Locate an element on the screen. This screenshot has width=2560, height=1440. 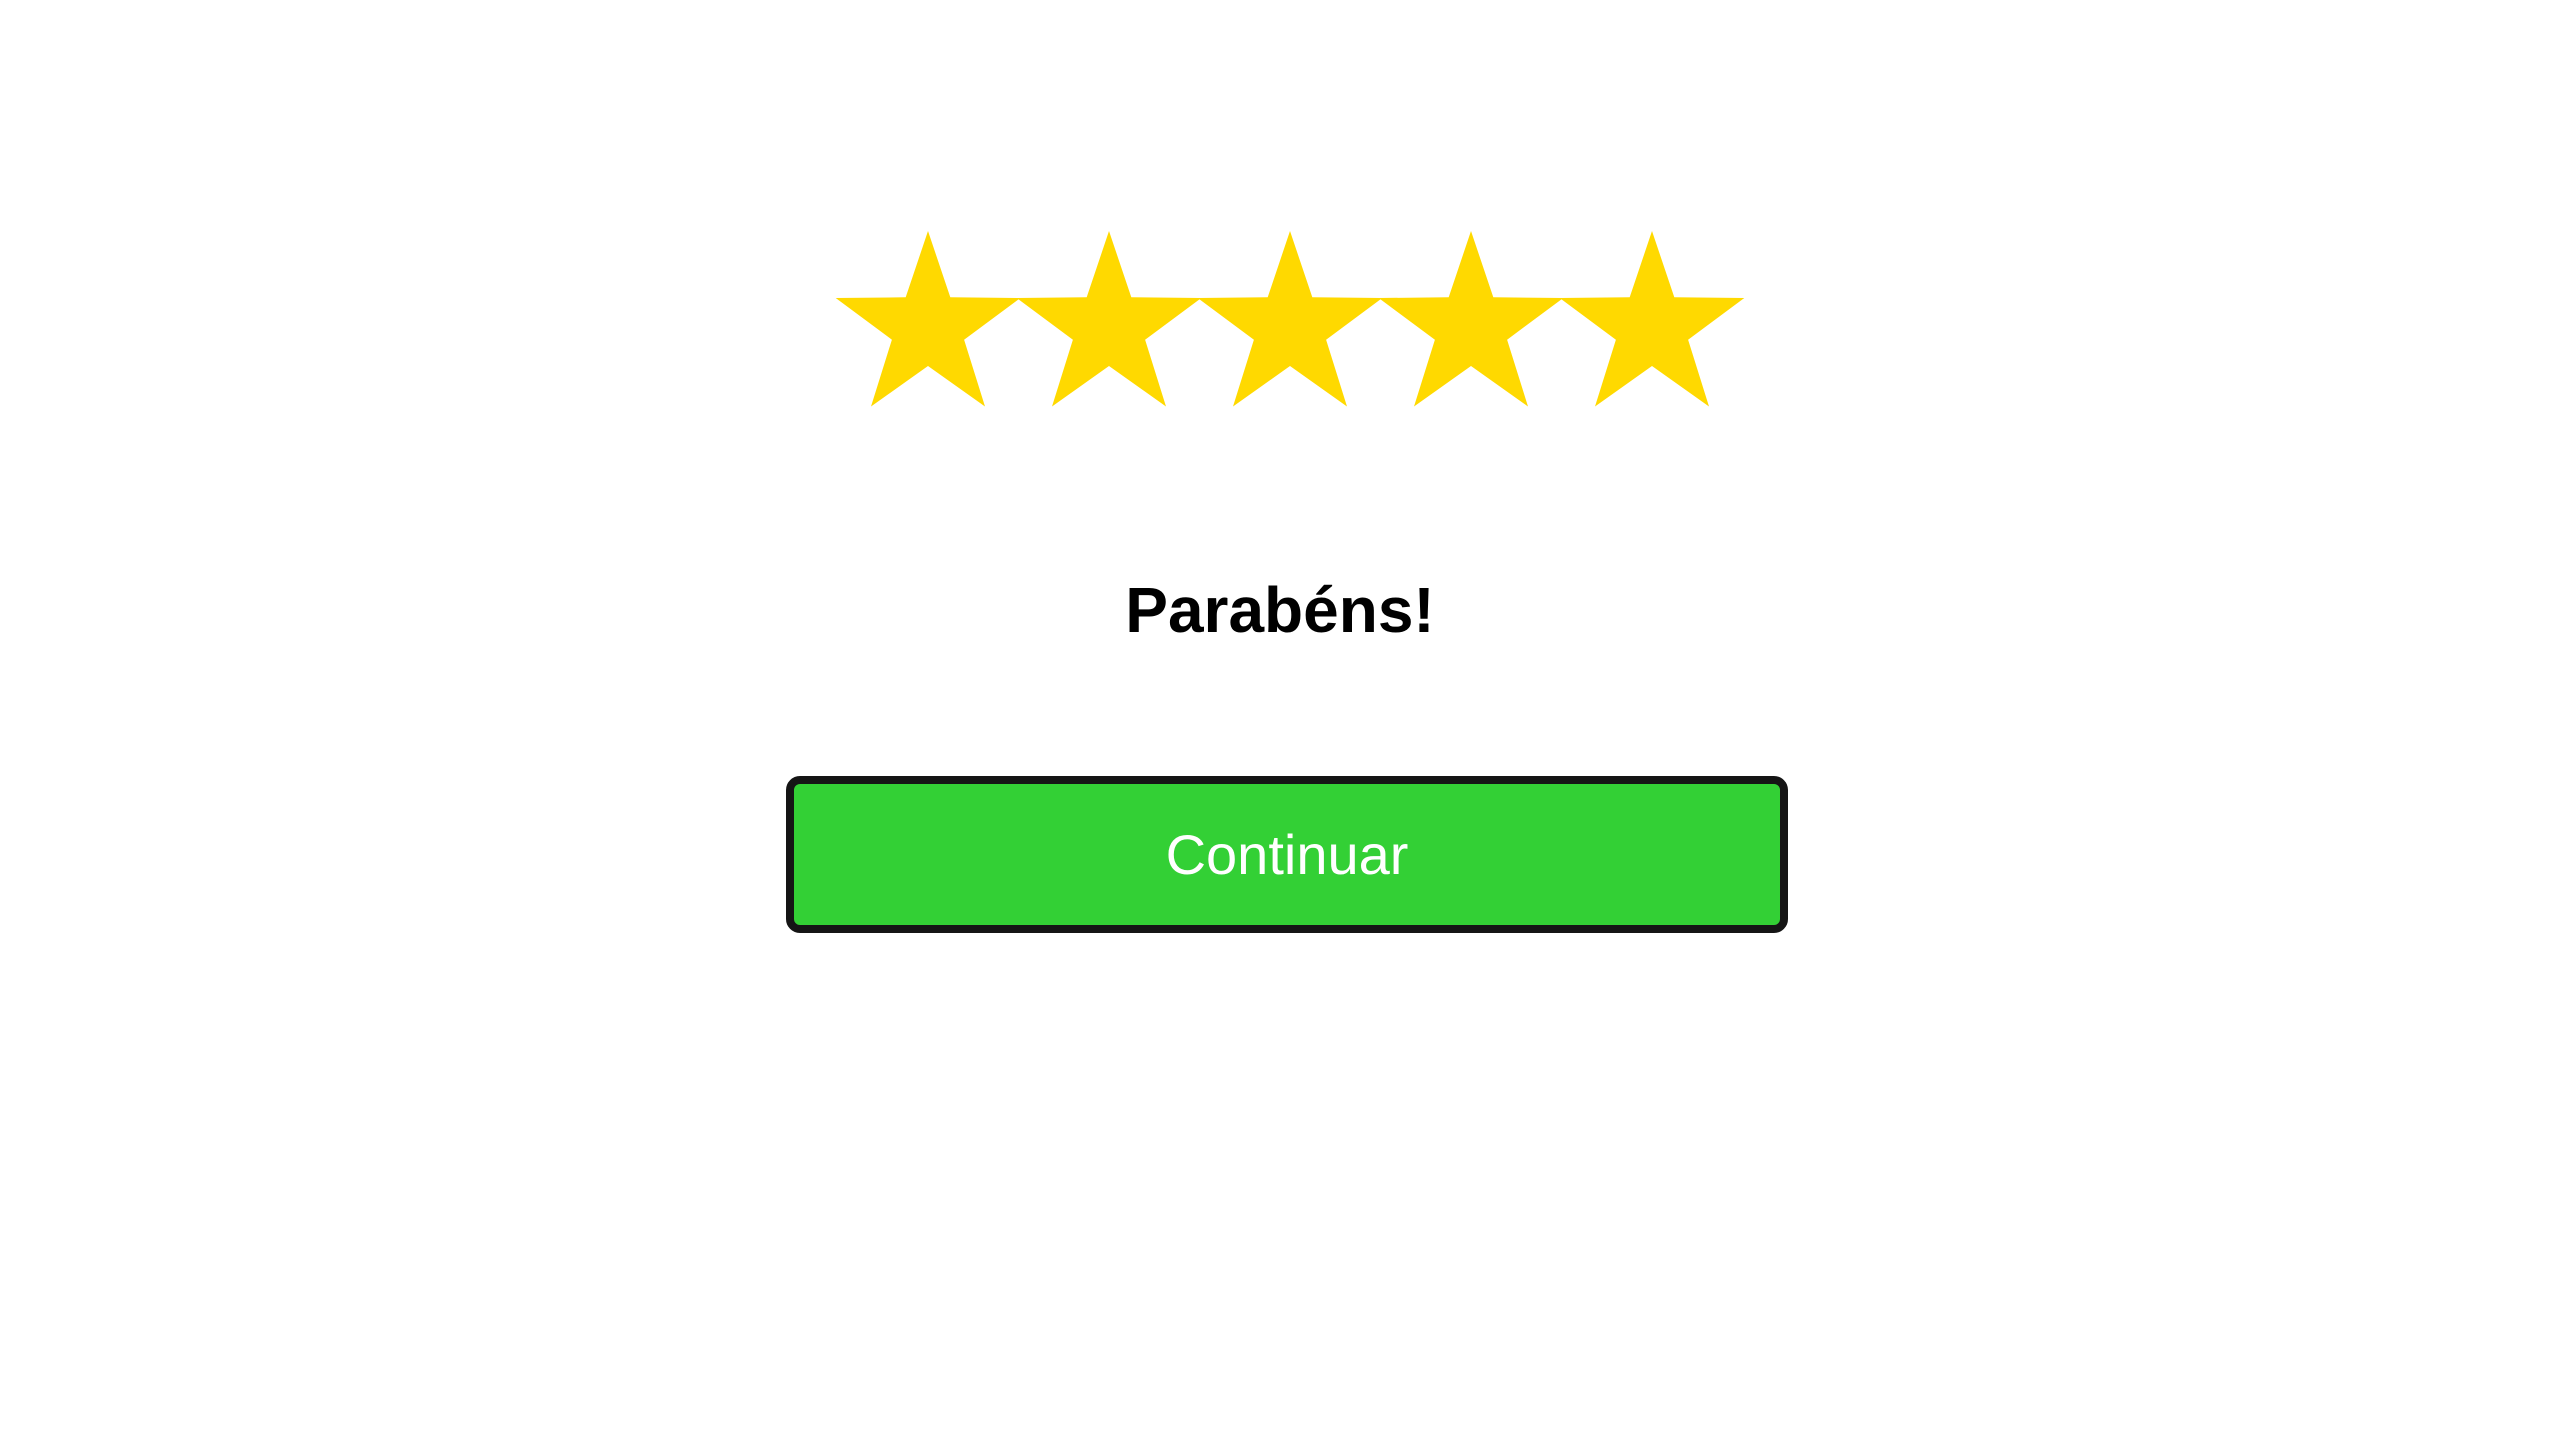
continue-button: Continuar is located at coordinates (1287, 854).